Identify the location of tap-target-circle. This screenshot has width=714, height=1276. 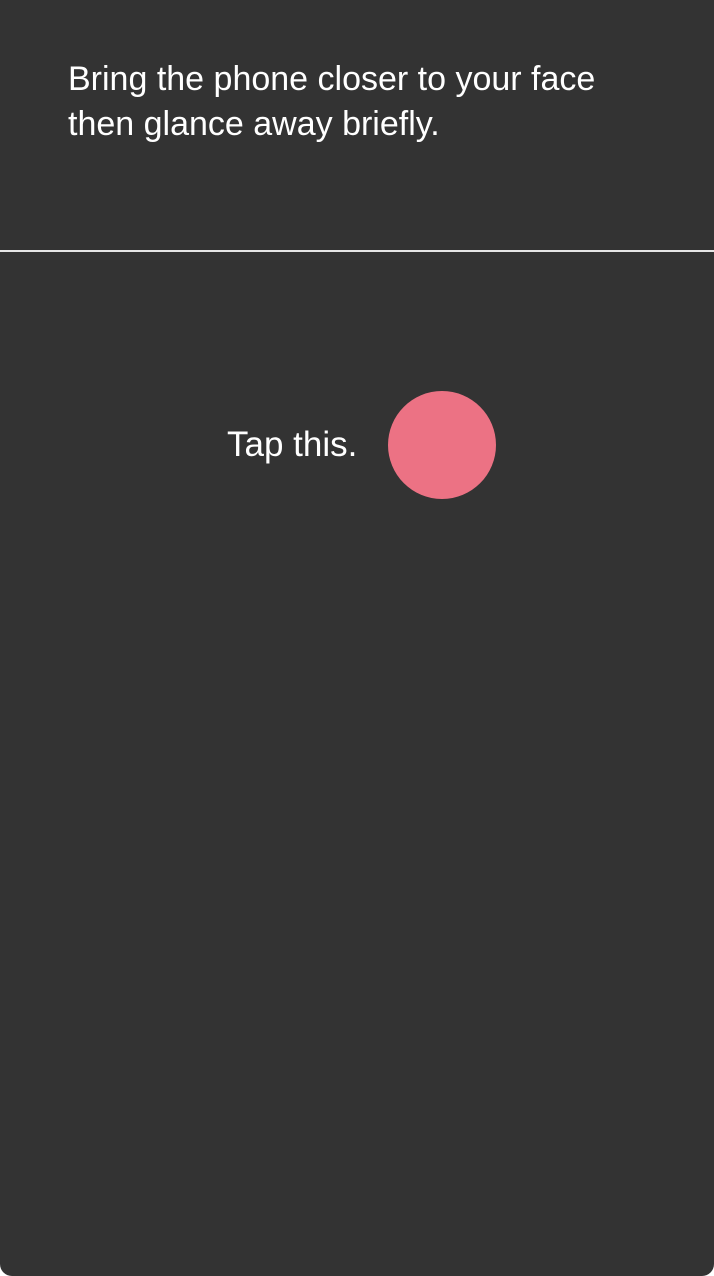
(442, 445).